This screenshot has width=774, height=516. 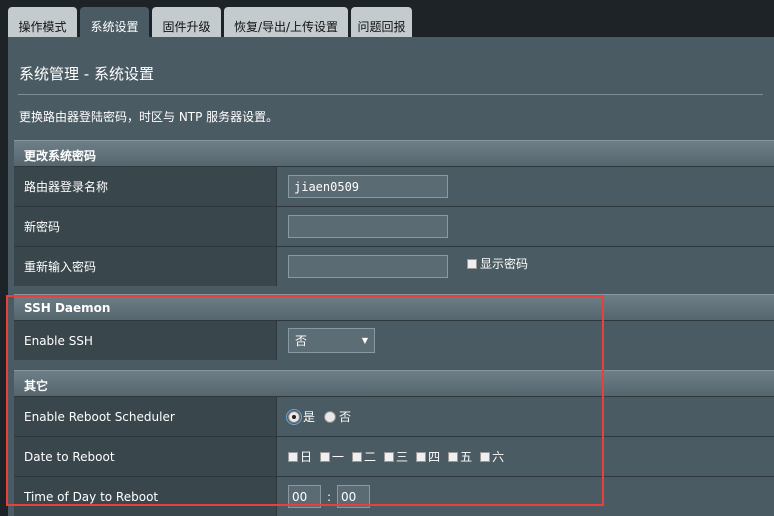 I want to click on reboot-no-label: 否, so click(x=345, y=417).